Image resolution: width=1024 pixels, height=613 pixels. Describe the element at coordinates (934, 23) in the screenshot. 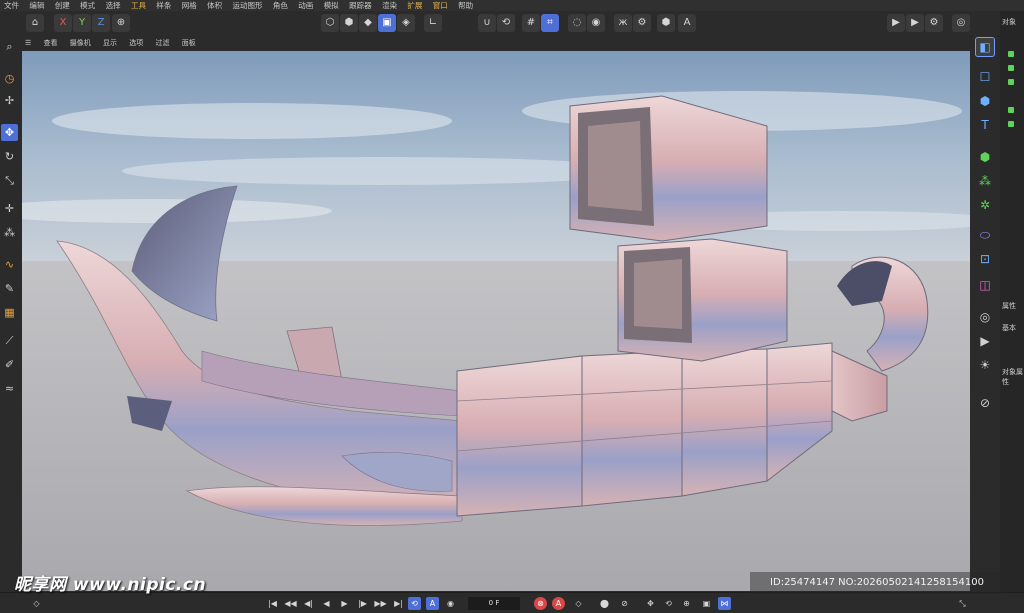

I see `render-settings-icon: ⚙` at that location.